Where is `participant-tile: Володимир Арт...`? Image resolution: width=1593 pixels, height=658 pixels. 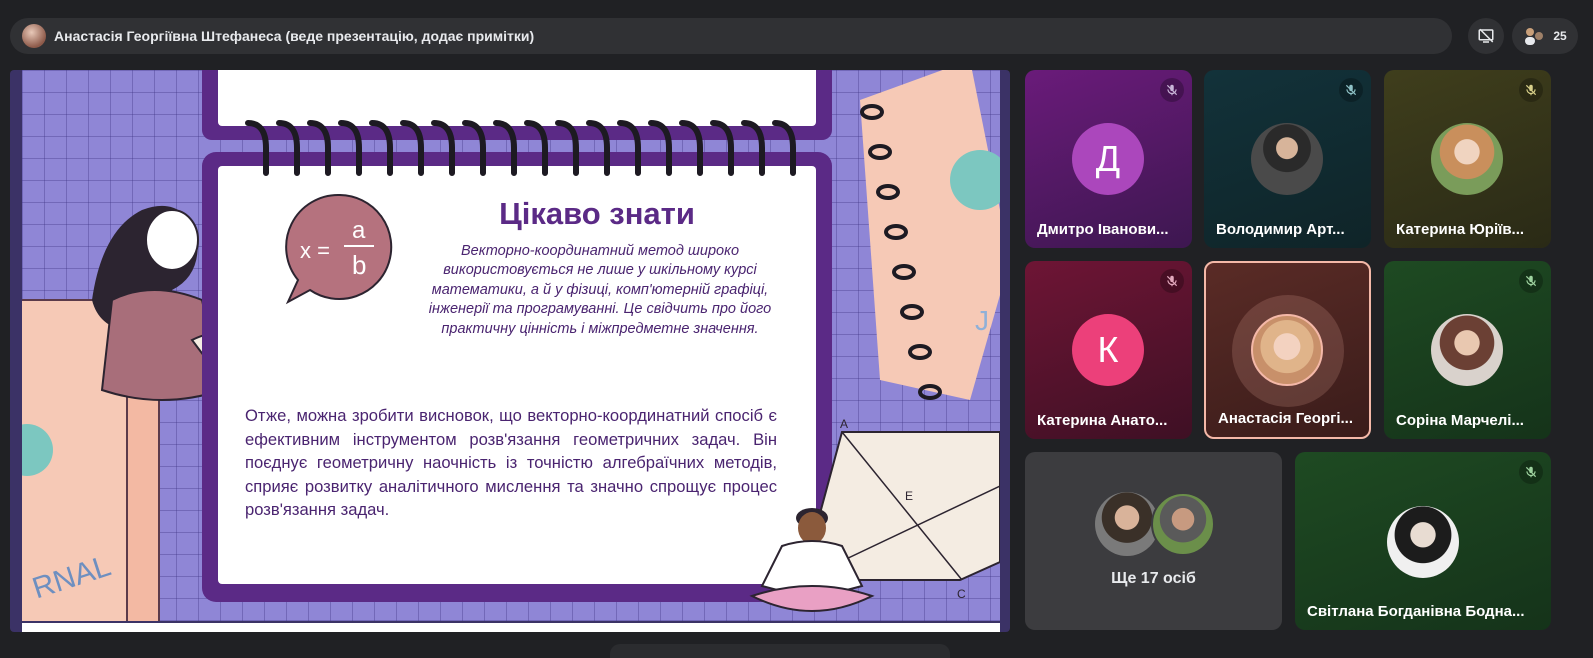
participant-tile: Володимир Арт... is located at coordinates (1287, 159).